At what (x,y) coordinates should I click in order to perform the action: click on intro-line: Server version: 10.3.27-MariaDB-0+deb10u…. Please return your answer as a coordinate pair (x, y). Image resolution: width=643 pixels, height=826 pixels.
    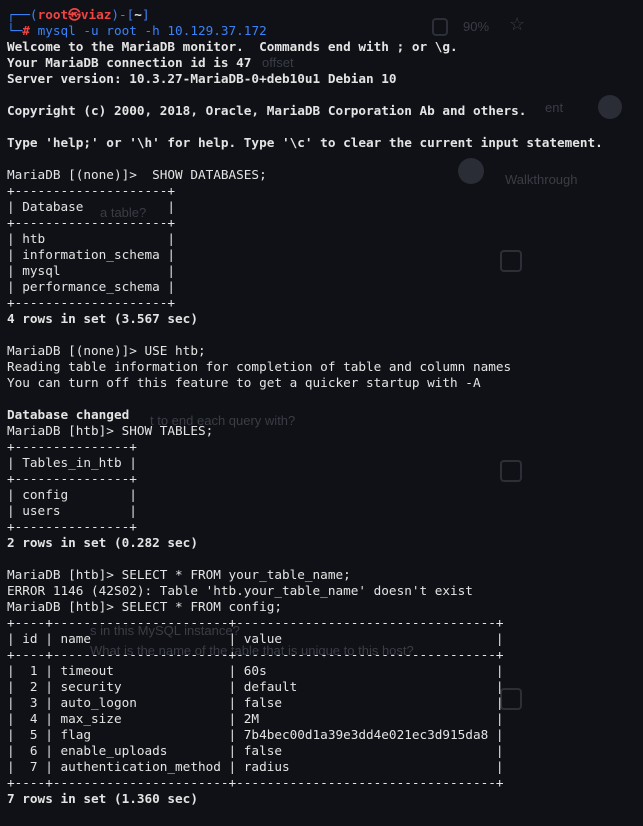
    Looking at the image, I should click on (202, 78).